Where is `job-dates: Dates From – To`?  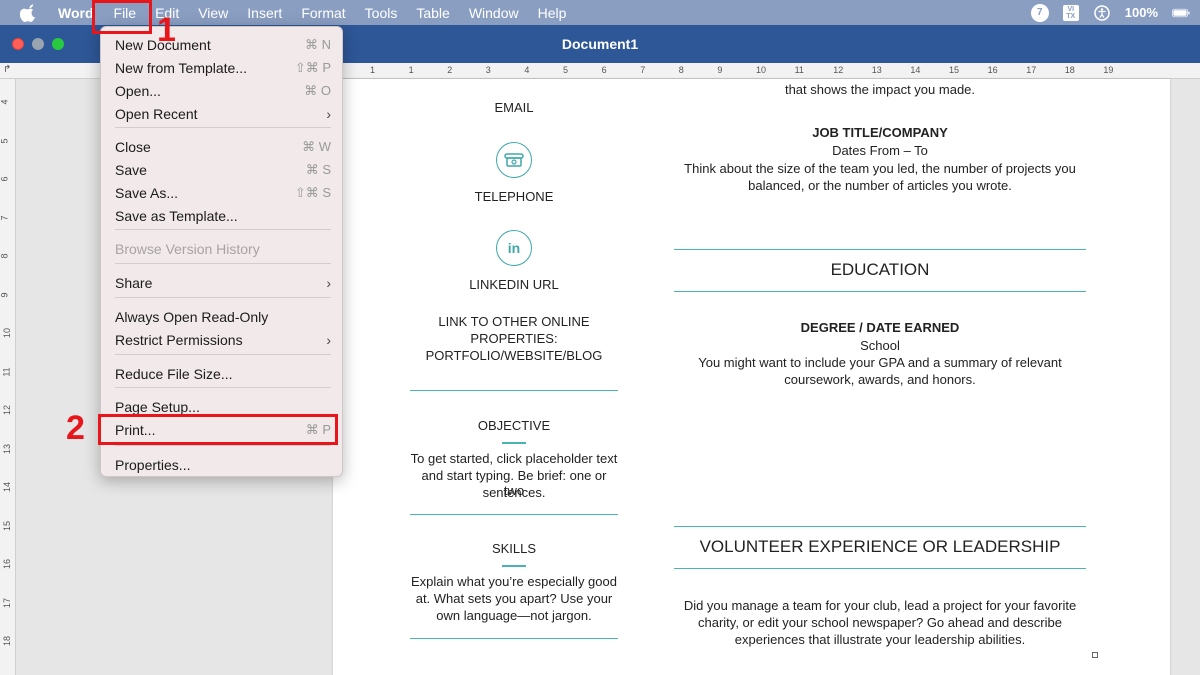
job-dates: Dates From – To is located at coordinates (880, 150).